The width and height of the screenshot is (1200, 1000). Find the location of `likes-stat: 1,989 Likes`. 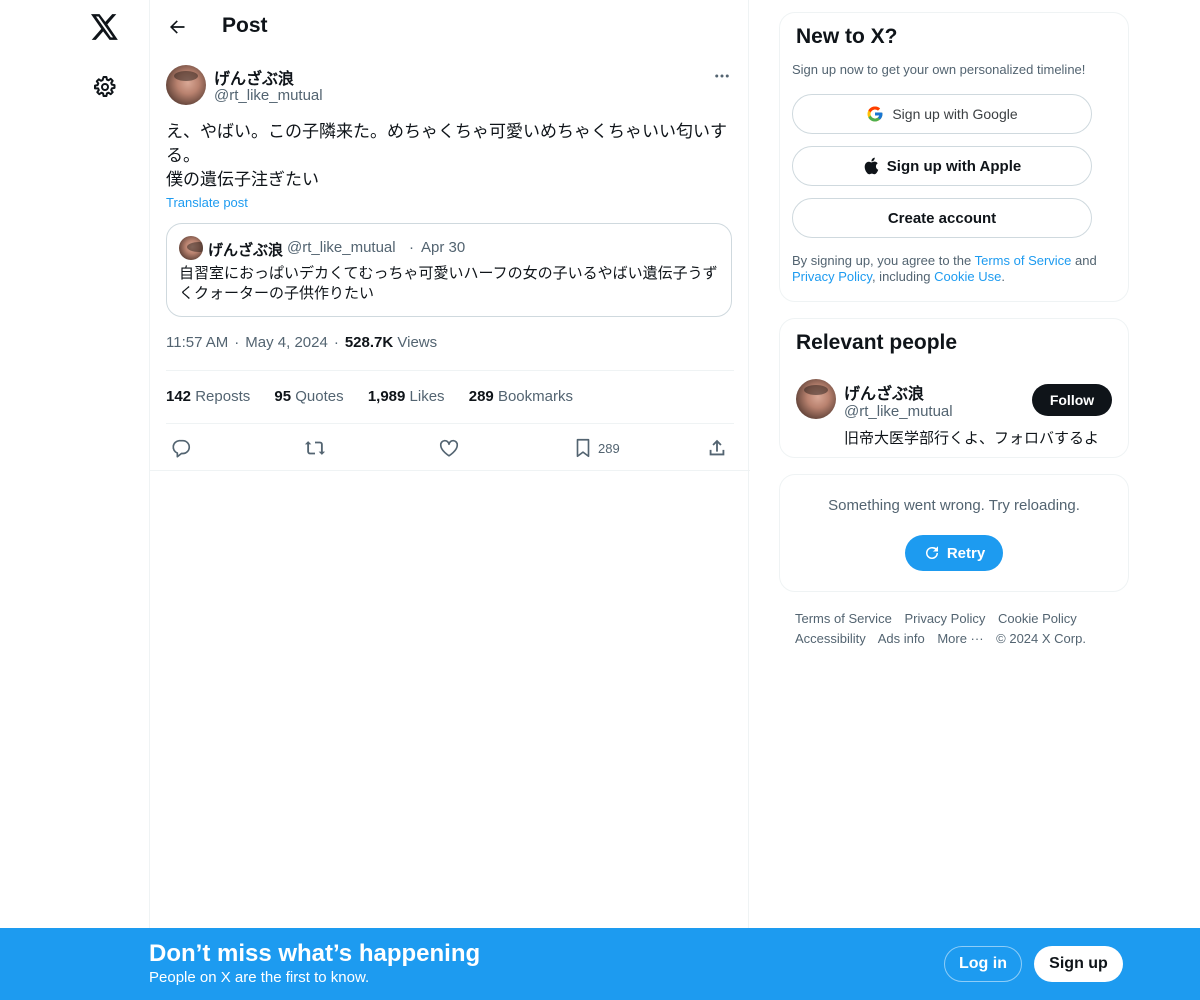

likes-stat: 1,989 Likes is located at coordinates (406, 396).